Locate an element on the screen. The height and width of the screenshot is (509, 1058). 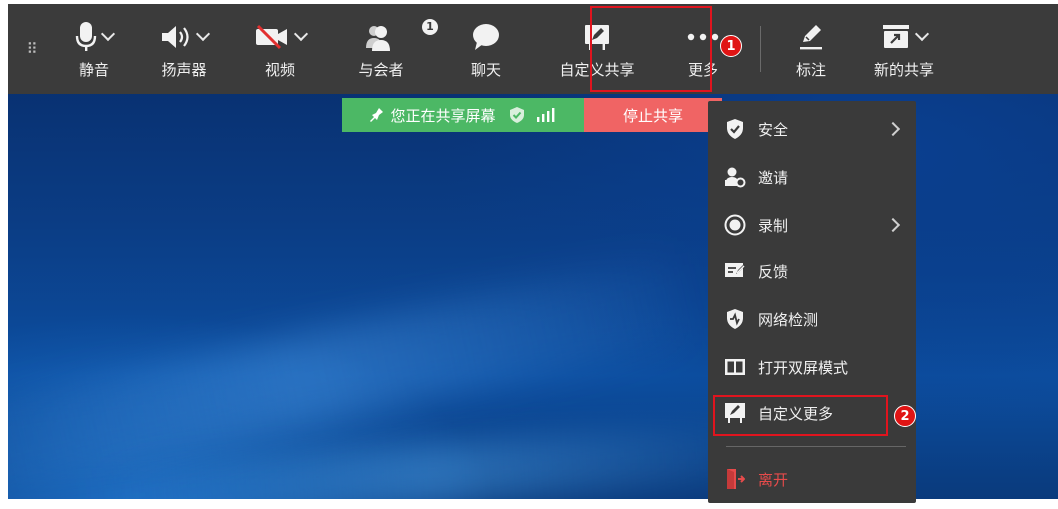
sharing-status: 您正在共享屏幕 is located at coordinates (463, 115).